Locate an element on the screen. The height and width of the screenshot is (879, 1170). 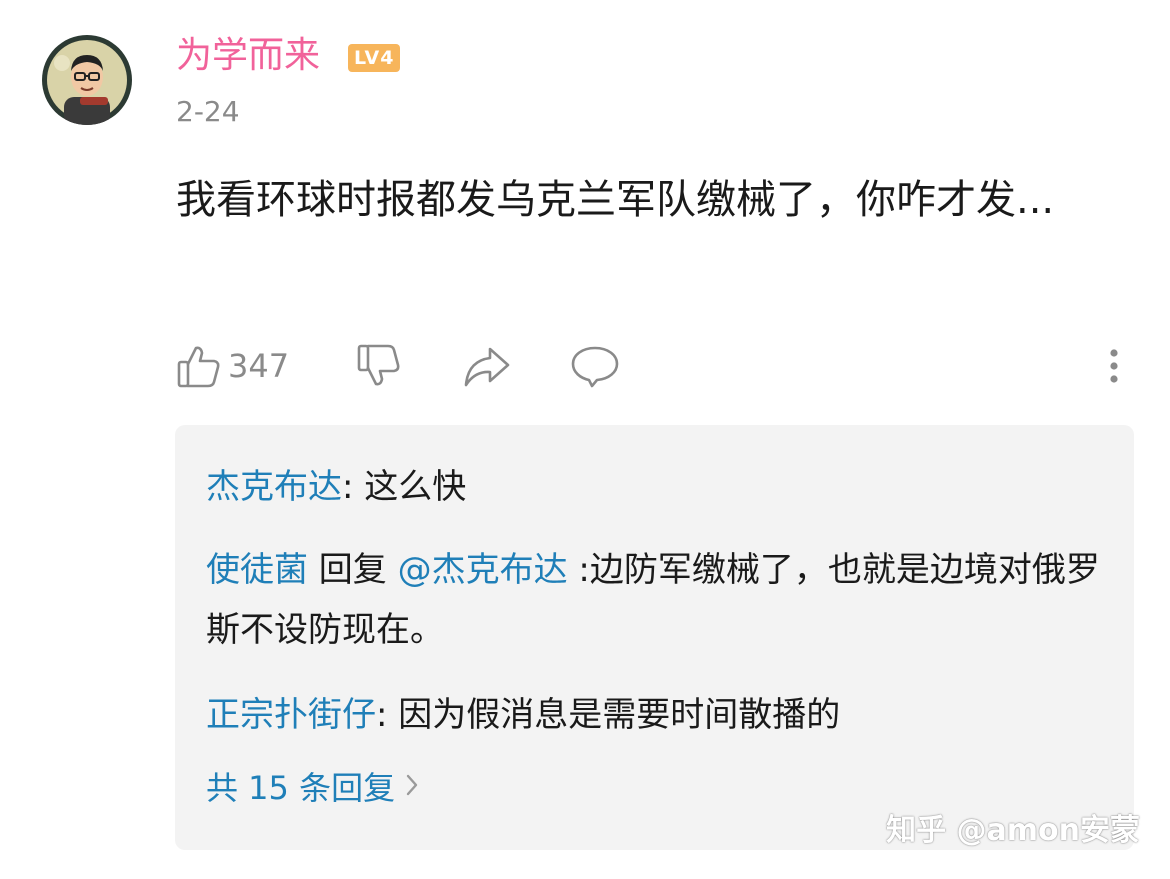
comment-bubble-icon is located at coordinates (595, 366).